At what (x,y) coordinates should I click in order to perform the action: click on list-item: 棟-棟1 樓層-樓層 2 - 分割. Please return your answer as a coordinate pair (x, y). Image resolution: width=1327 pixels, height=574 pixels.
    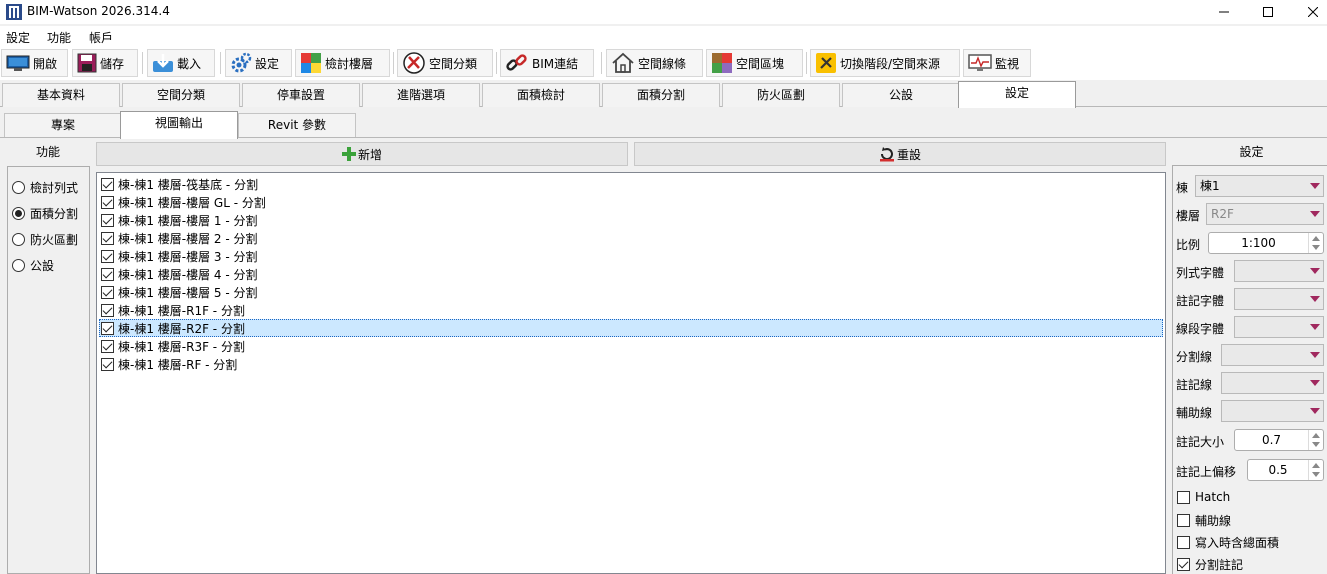
    Looking at the image, I should click on (179, 238).